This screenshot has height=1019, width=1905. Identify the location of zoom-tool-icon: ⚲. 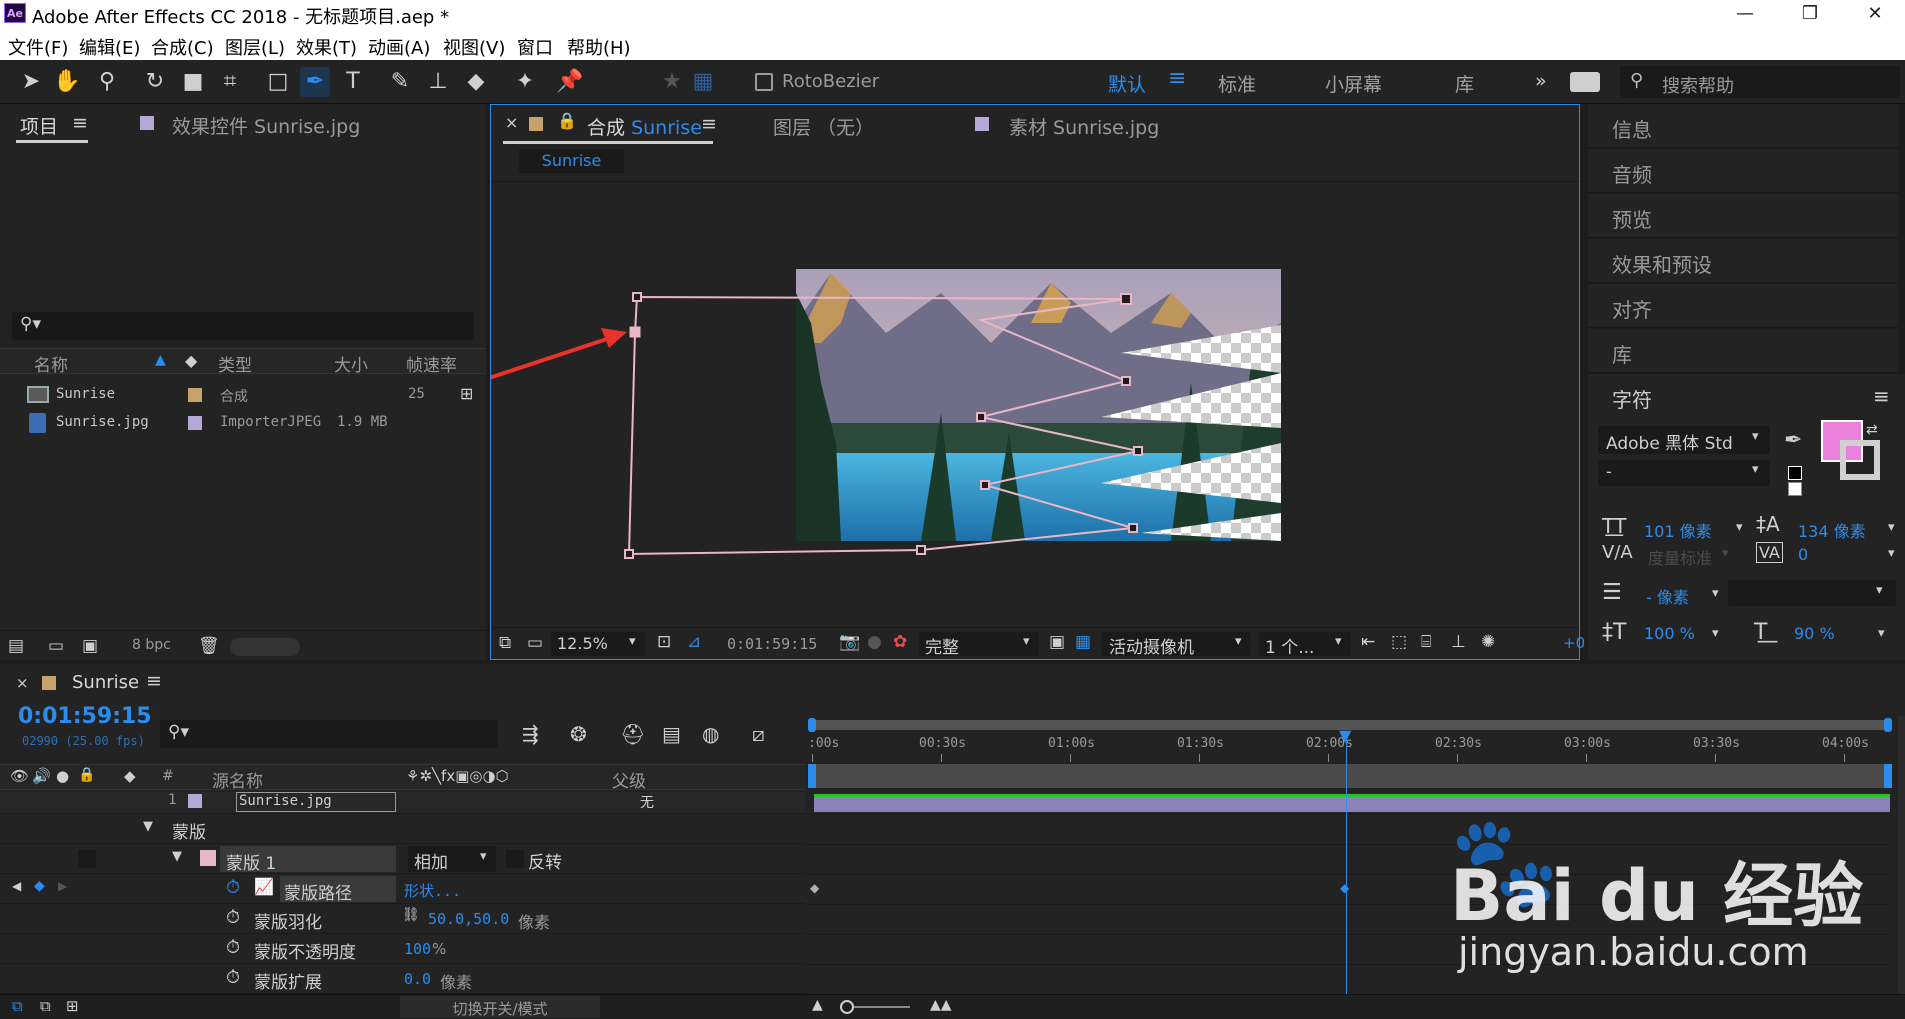
(107, 82).